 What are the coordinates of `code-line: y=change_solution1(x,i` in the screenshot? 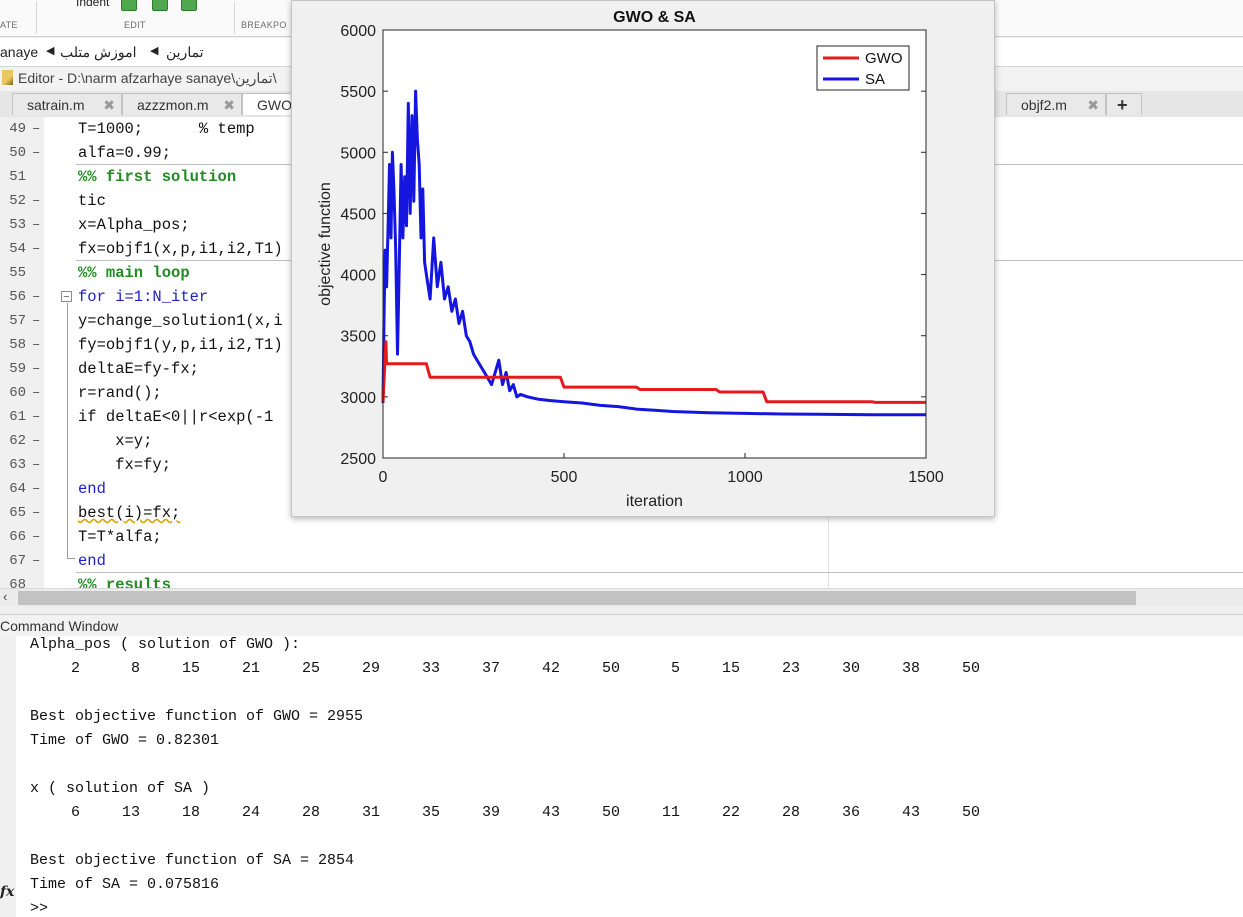 It's located at (180, 321).